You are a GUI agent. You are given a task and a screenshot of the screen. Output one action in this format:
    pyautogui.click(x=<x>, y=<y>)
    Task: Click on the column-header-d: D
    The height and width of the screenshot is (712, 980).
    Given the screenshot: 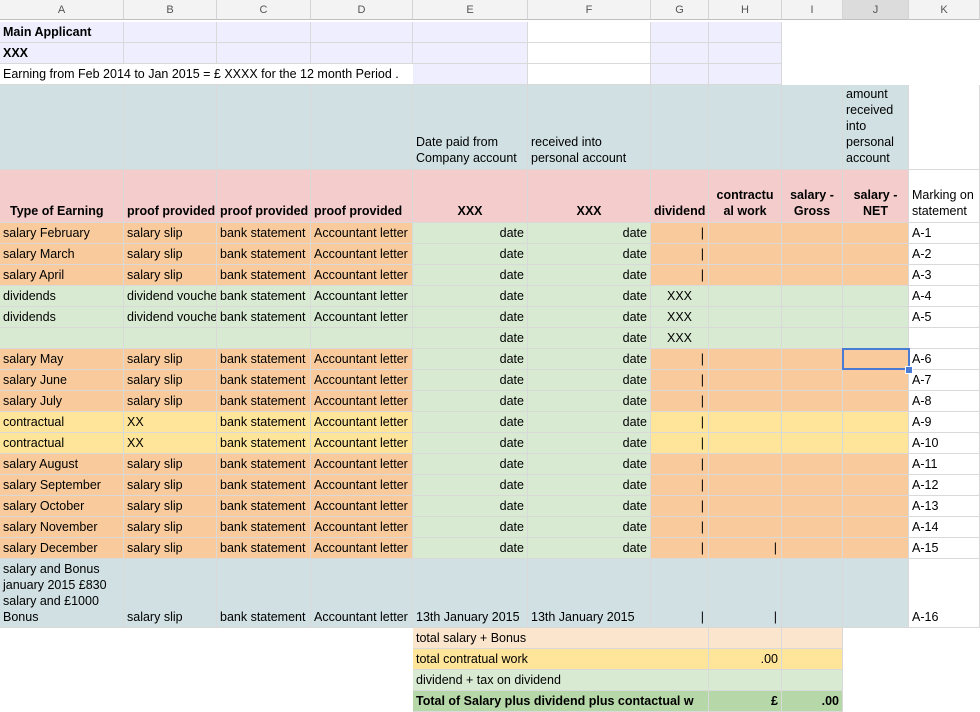 What is the action you would take?
    pyautogui.click(x=362, y=10)
    